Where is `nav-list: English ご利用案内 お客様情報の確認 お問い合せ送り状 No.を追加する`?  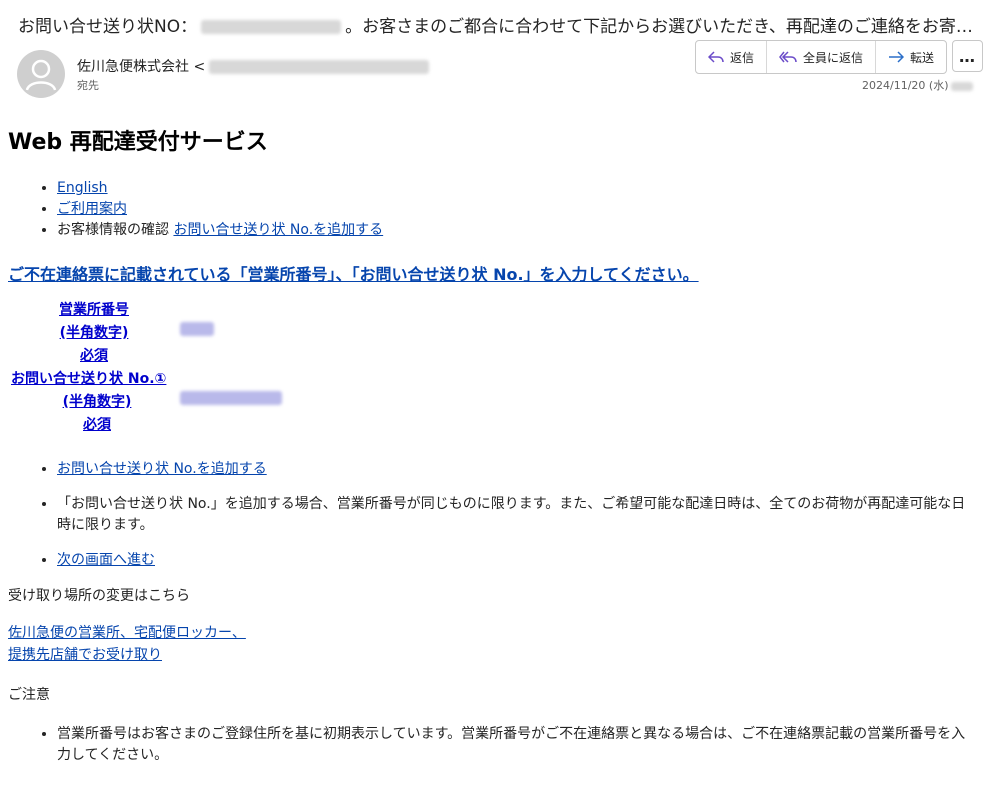
nav-list: English ご利用案内 お客様情報の確認 お問い合せ送り状 No.を追加する is located at coordinates (493, 209).